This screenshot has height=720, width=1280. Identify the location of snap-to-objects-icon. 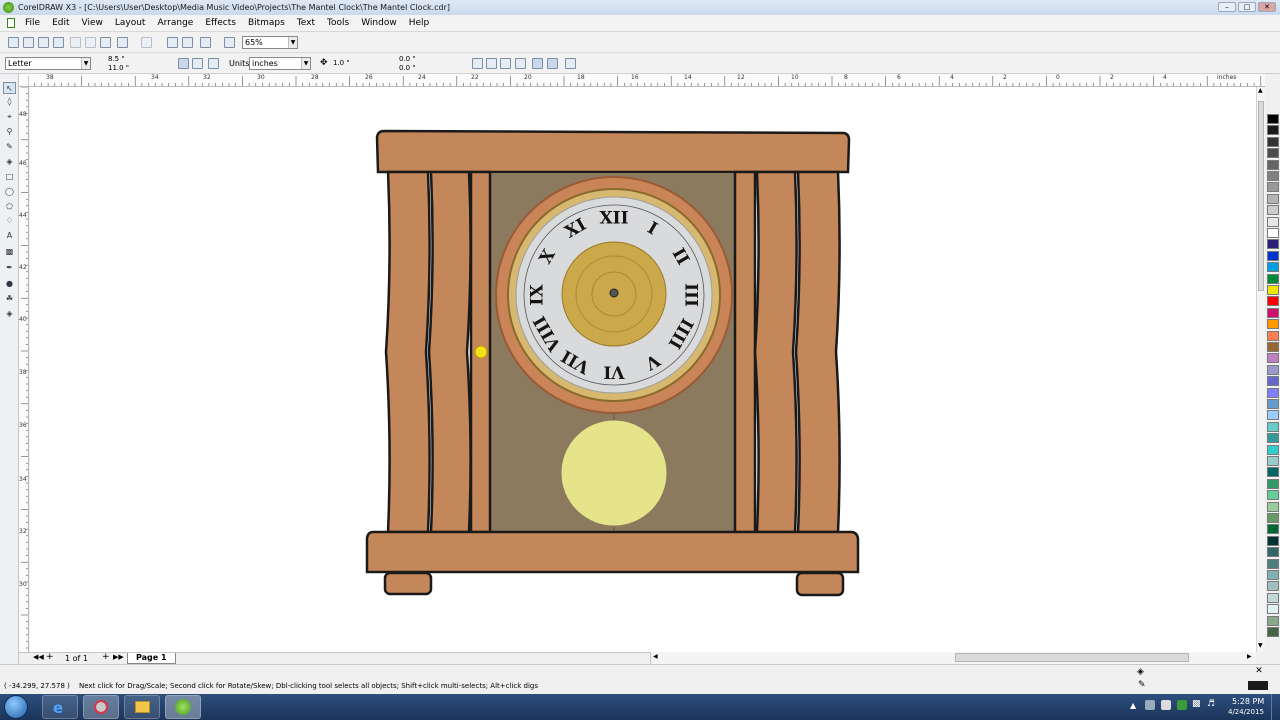
(505, 63).